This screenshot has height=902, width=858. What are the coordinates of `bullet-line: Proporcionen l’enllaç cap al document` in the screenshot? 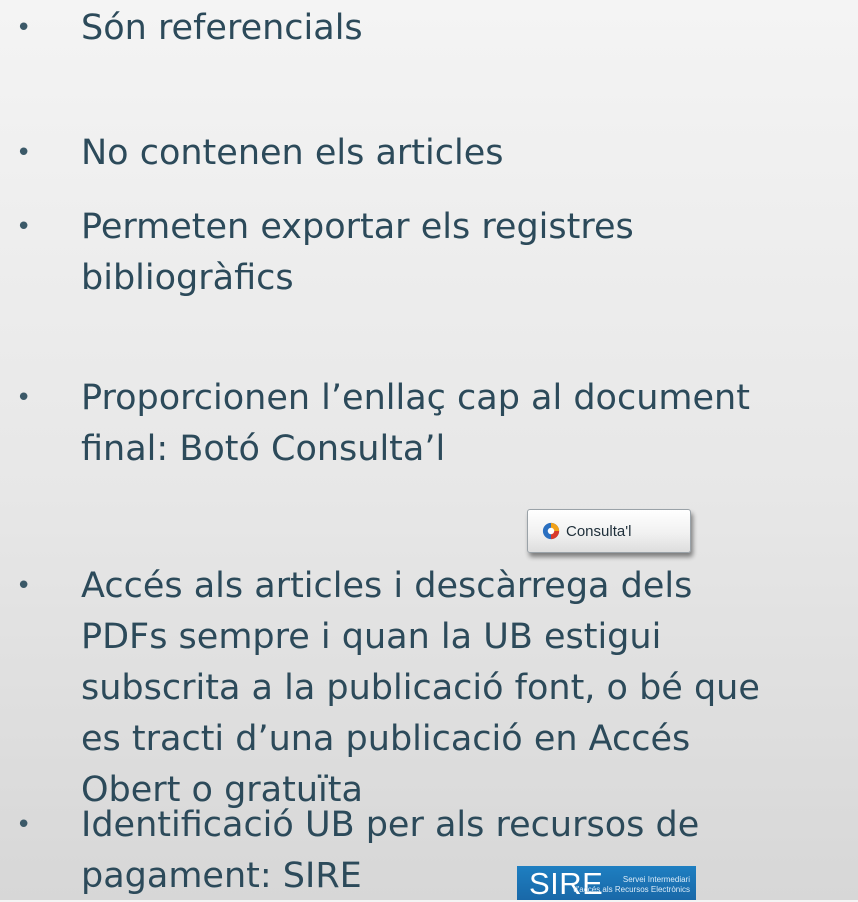 It's located at (415, 398).